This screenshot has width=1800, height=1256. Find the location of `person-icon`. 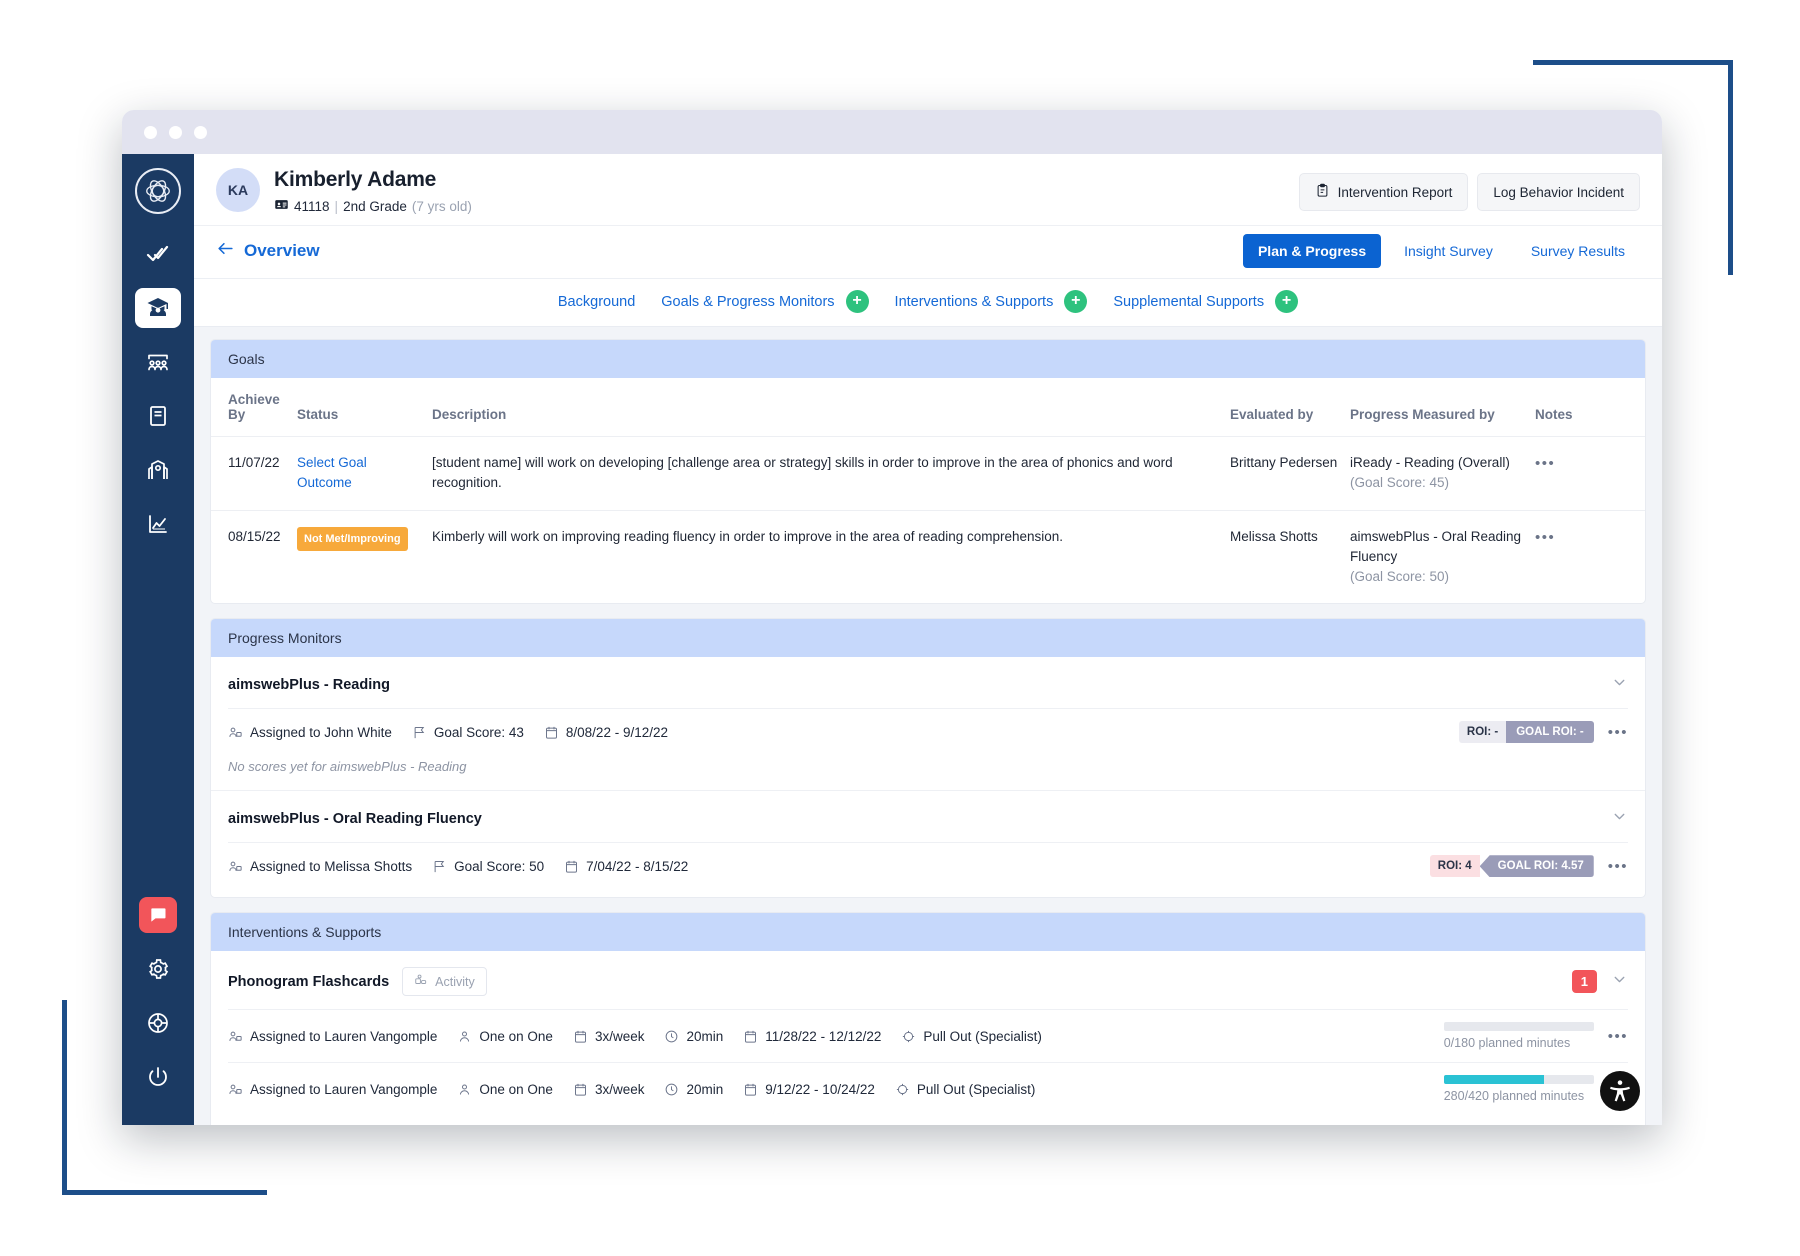

person-icon is located at coordinates (465, 1089).